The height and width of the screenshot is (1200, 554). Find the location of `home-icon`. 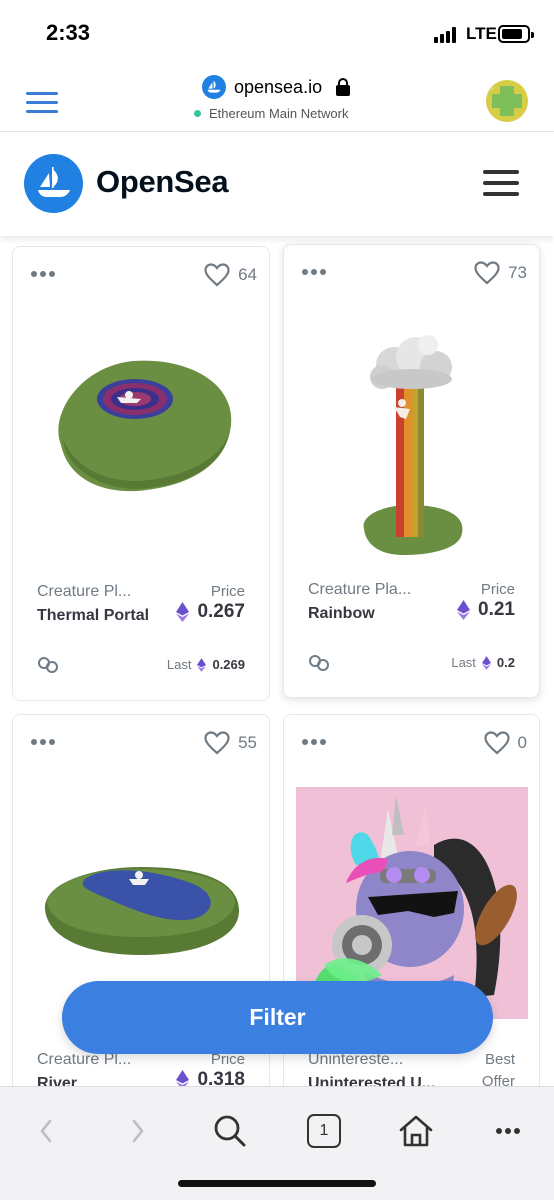

home-icon is located at coordinates (416, 1131).